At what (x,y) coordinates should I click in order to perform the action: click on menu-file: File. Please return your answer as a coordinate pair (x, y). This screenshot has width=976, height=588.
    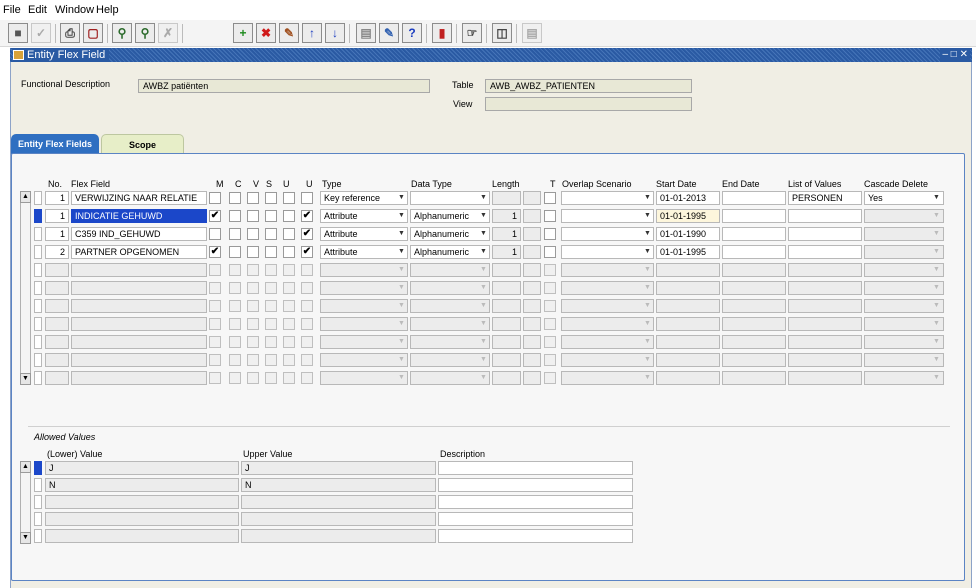
    Looking at the image, I should click on (12, 10).